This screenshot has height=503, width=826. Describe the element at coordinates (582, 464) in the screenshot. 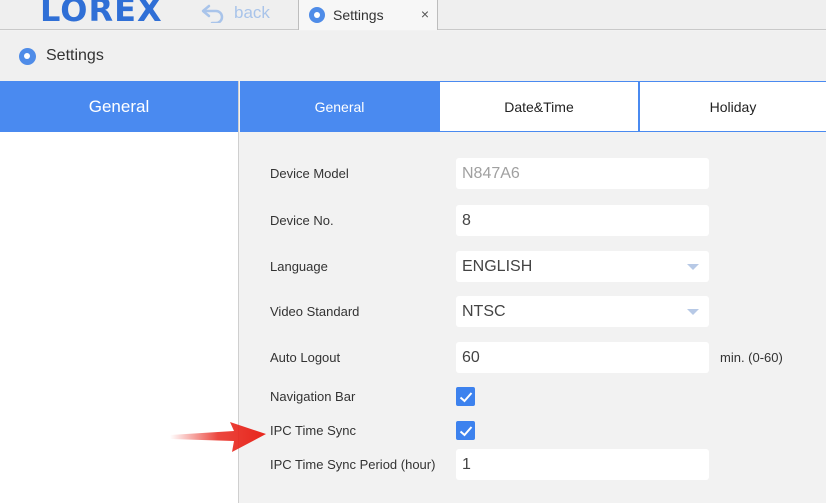

I see `ipc-time-sync-period-input: 1` at that location.